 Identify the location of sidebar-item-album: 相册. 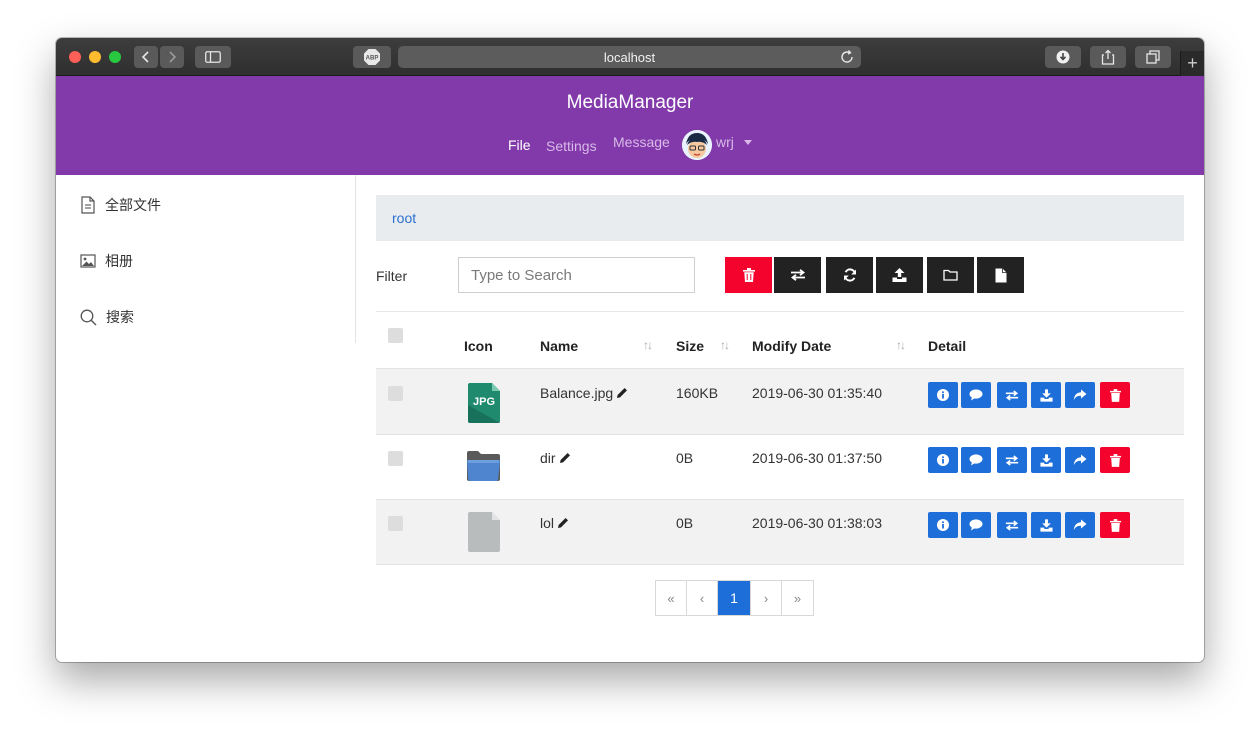
(106, 261).